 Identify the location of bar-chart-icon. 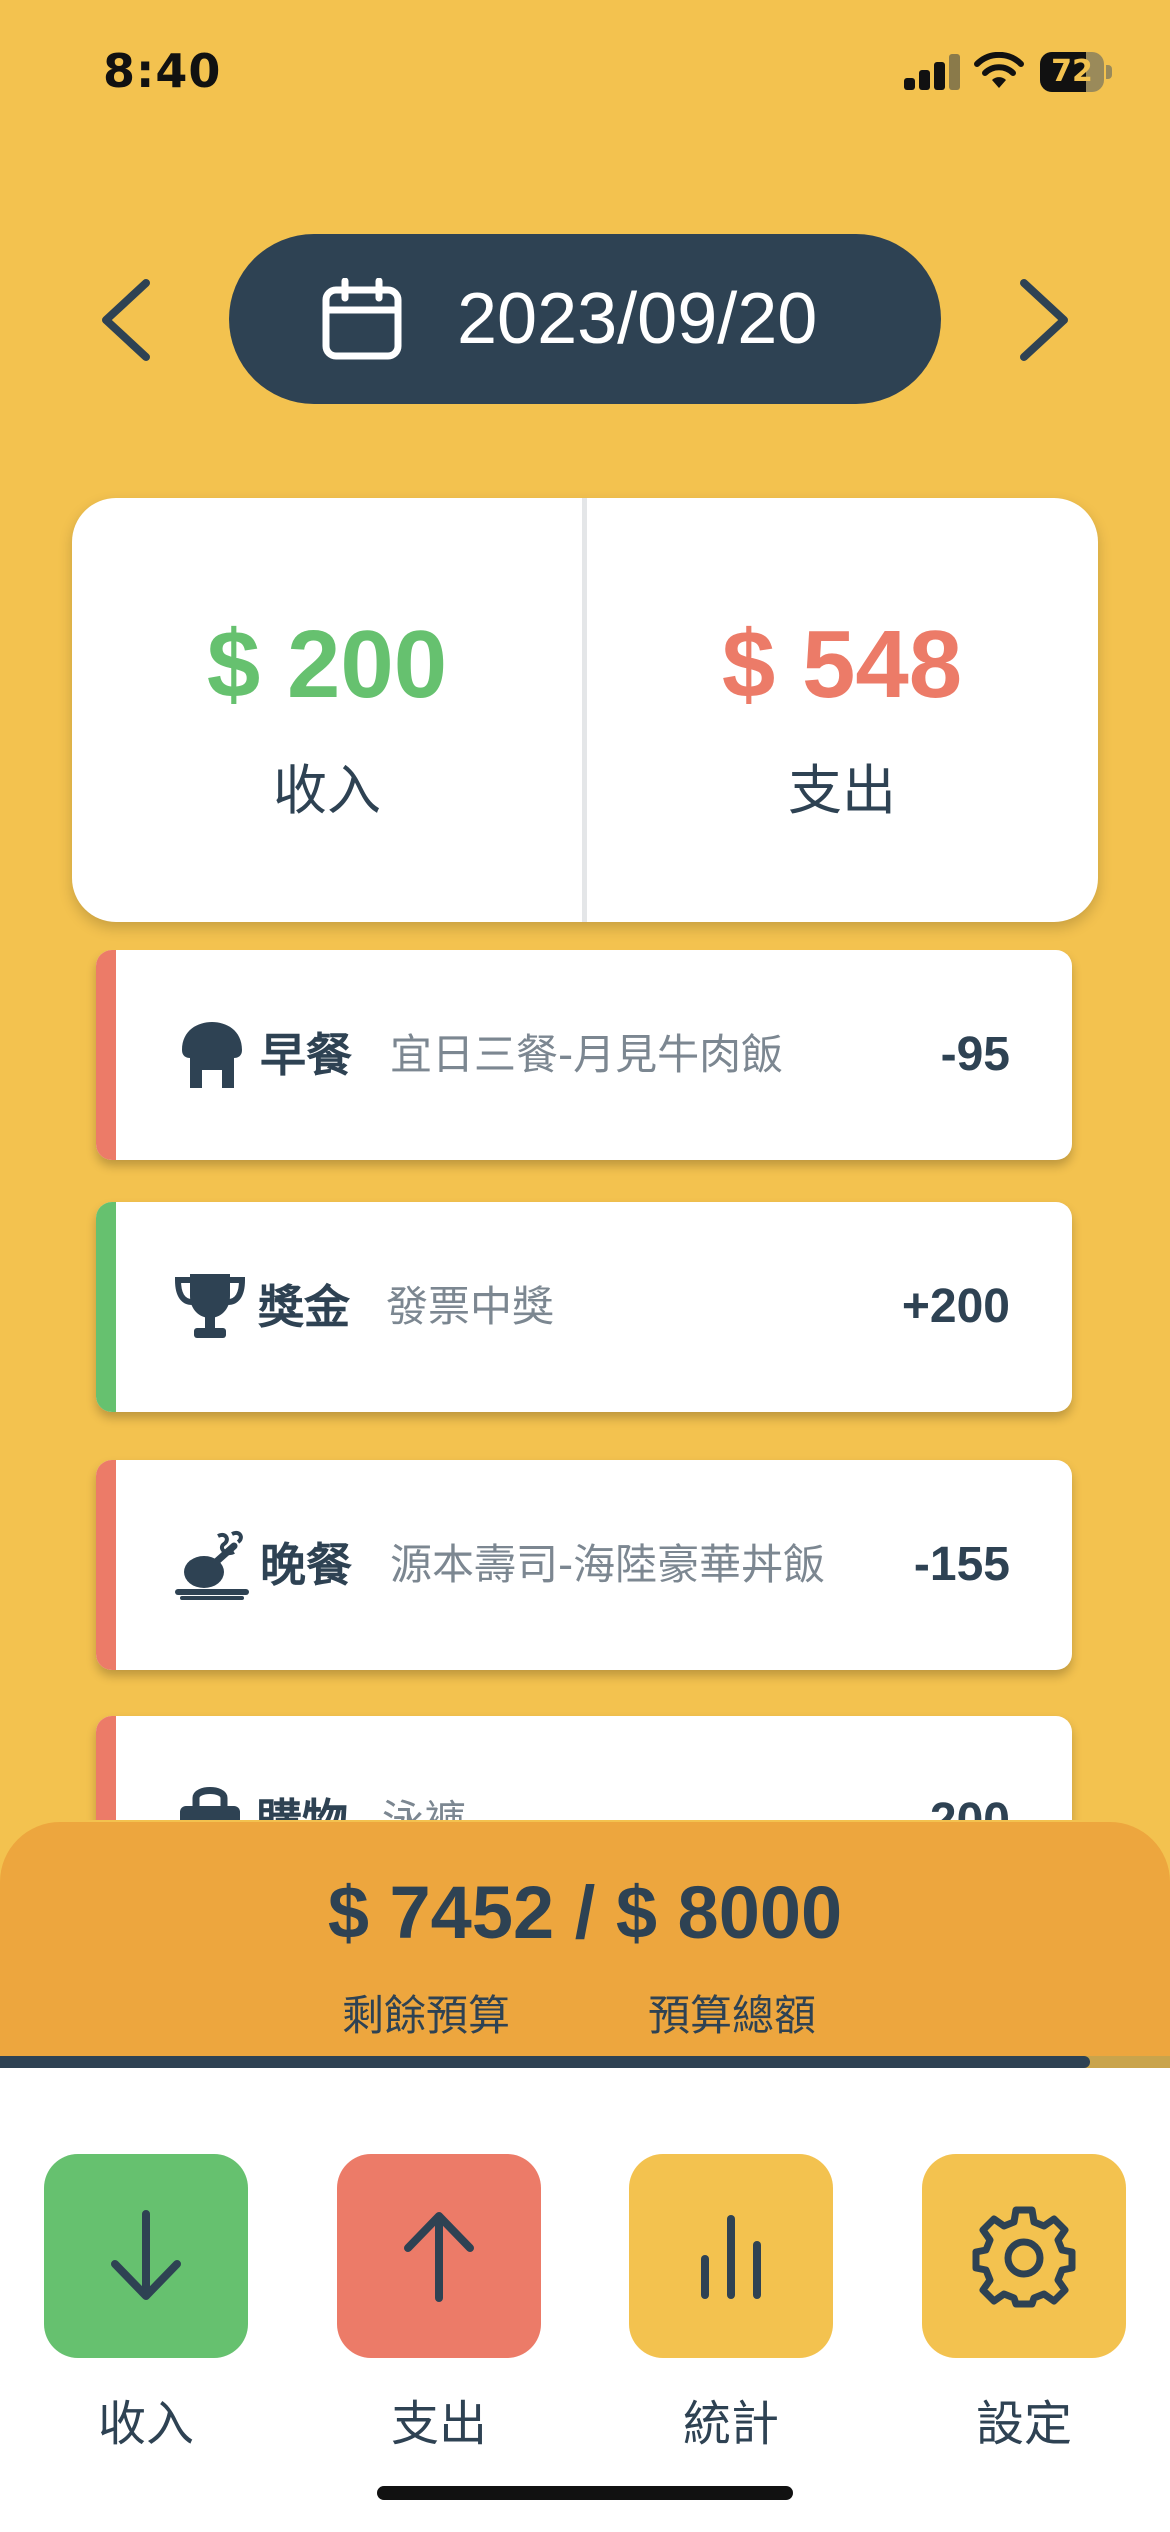
(731, 2257).